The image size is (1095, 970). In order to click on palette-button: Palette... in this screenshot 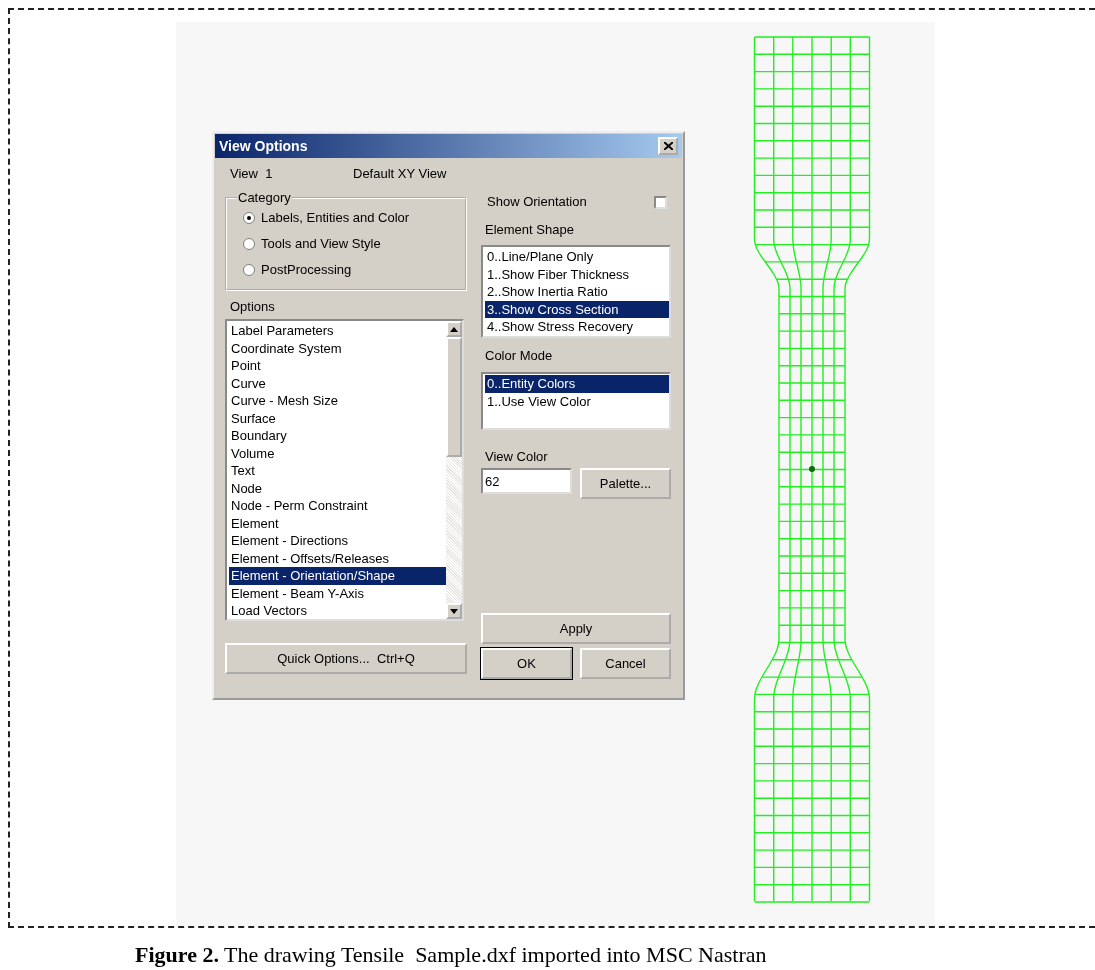, I will do `click(625, 483)`.